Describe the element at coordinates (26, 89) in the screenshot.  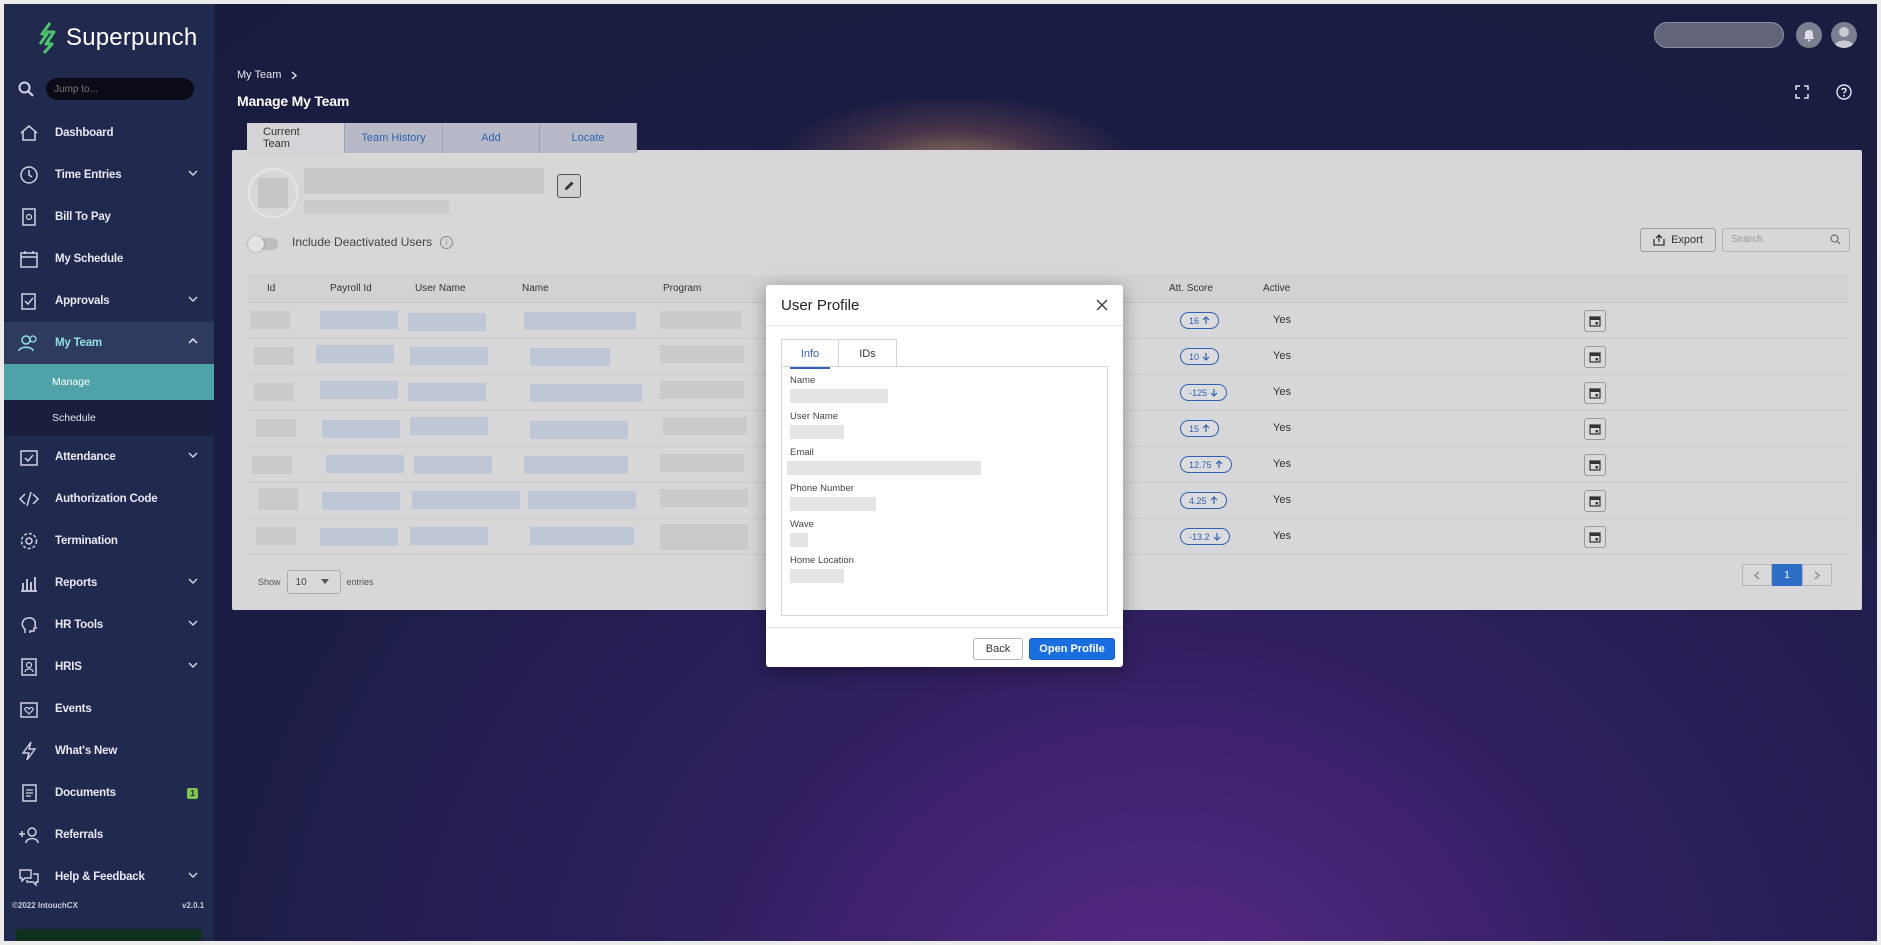
I see `search-icon` at that location.